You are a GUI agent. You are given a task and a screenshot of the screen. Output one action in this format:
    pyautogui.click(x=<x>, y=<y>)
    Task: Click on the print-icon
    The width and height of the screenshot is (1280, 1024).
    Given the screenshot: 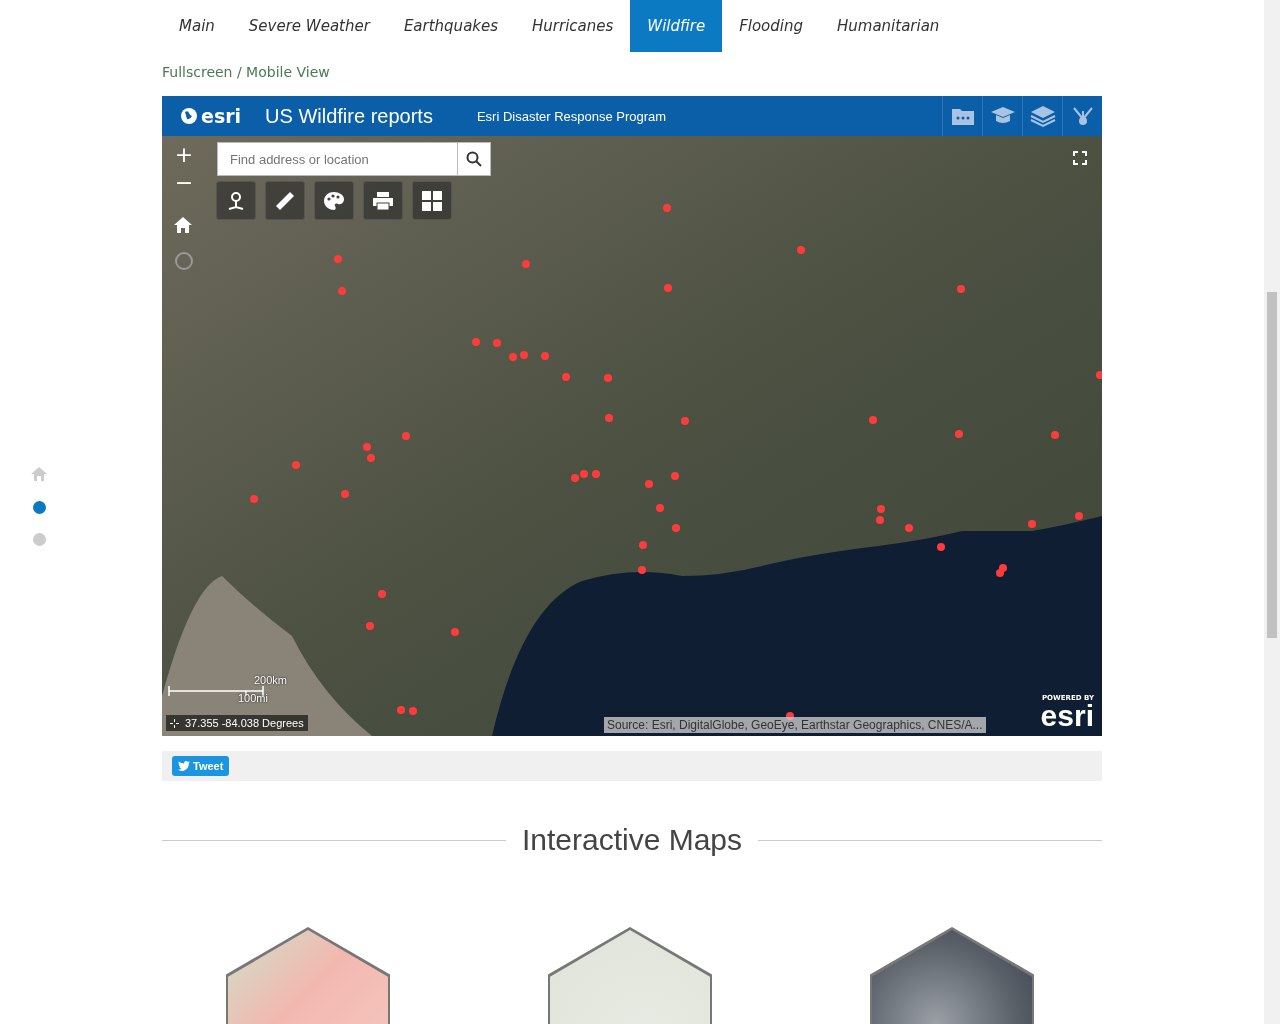 What is the action you would take?
    pyautogui.click(x=383, y=200)
    